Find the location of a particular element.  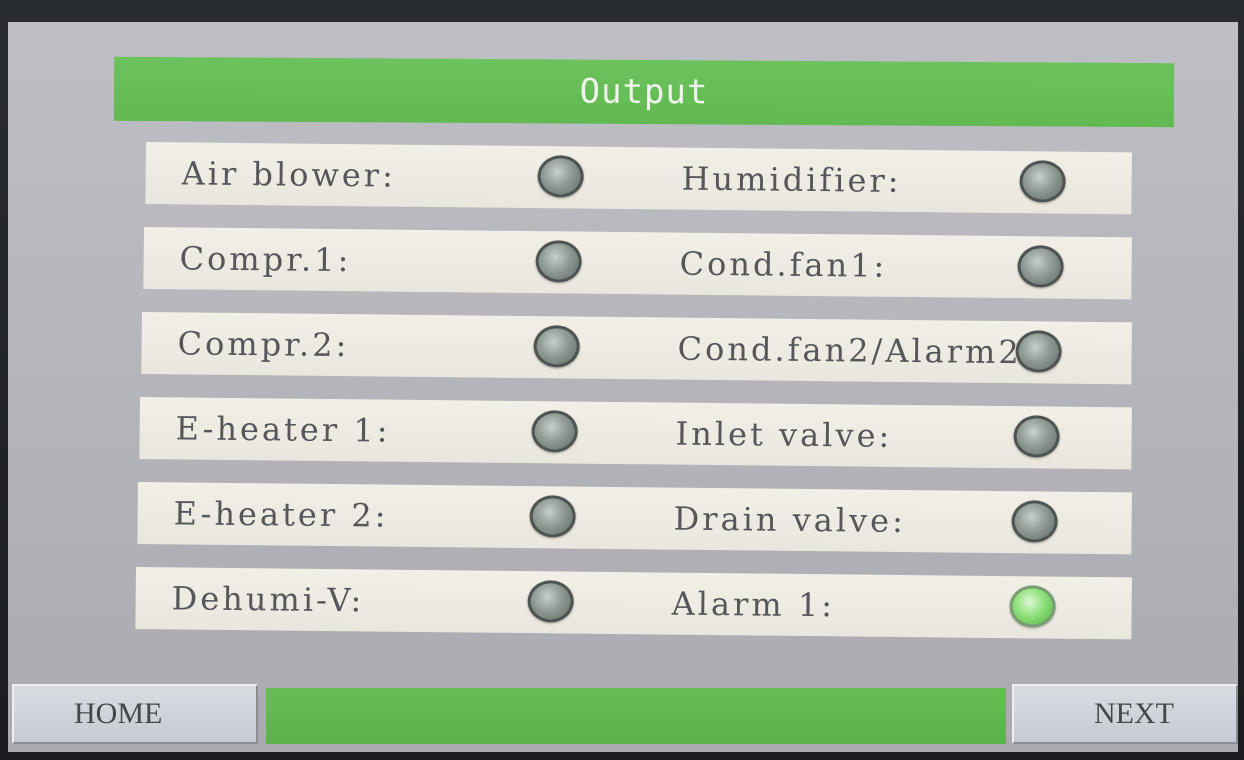

output-label-left: Dehumi-V: is located at coordinates (268, 599).